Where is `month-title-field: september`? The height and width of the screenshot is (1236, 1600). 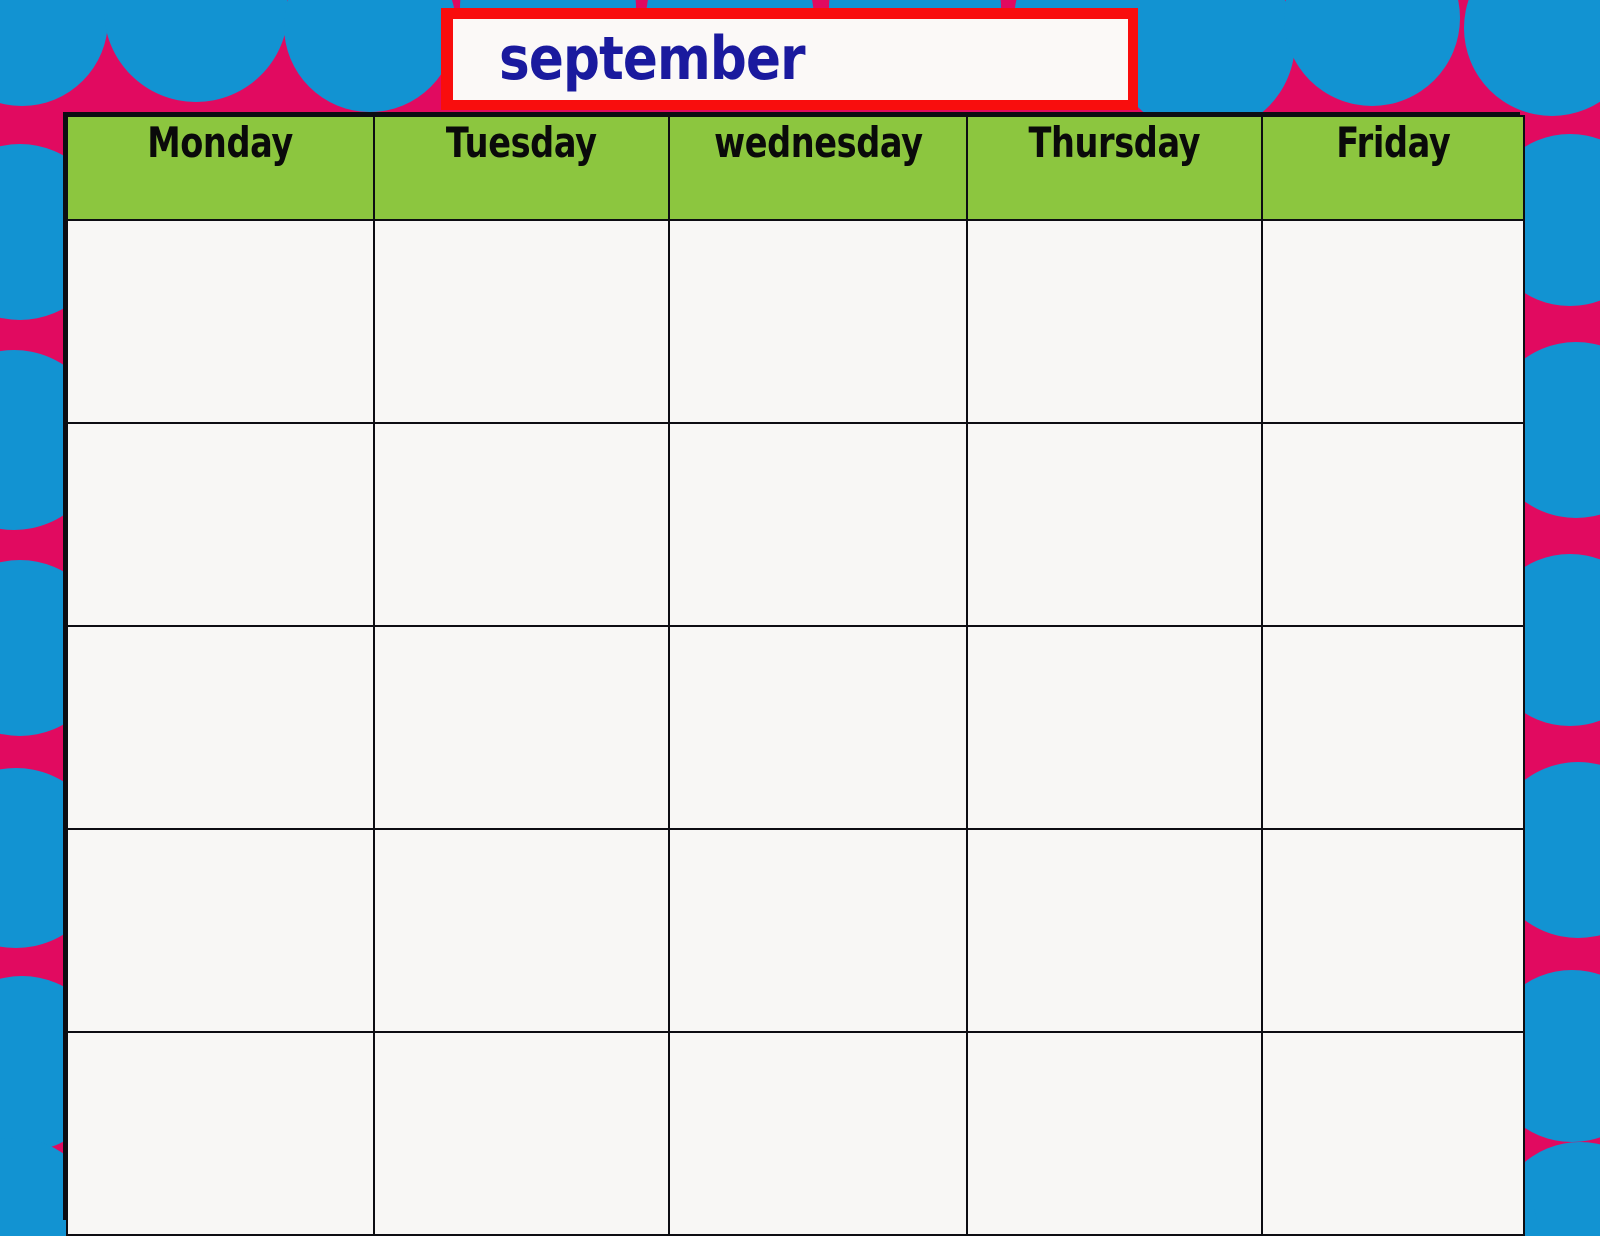
month-title-field: september is located at coordinates (790, 59).